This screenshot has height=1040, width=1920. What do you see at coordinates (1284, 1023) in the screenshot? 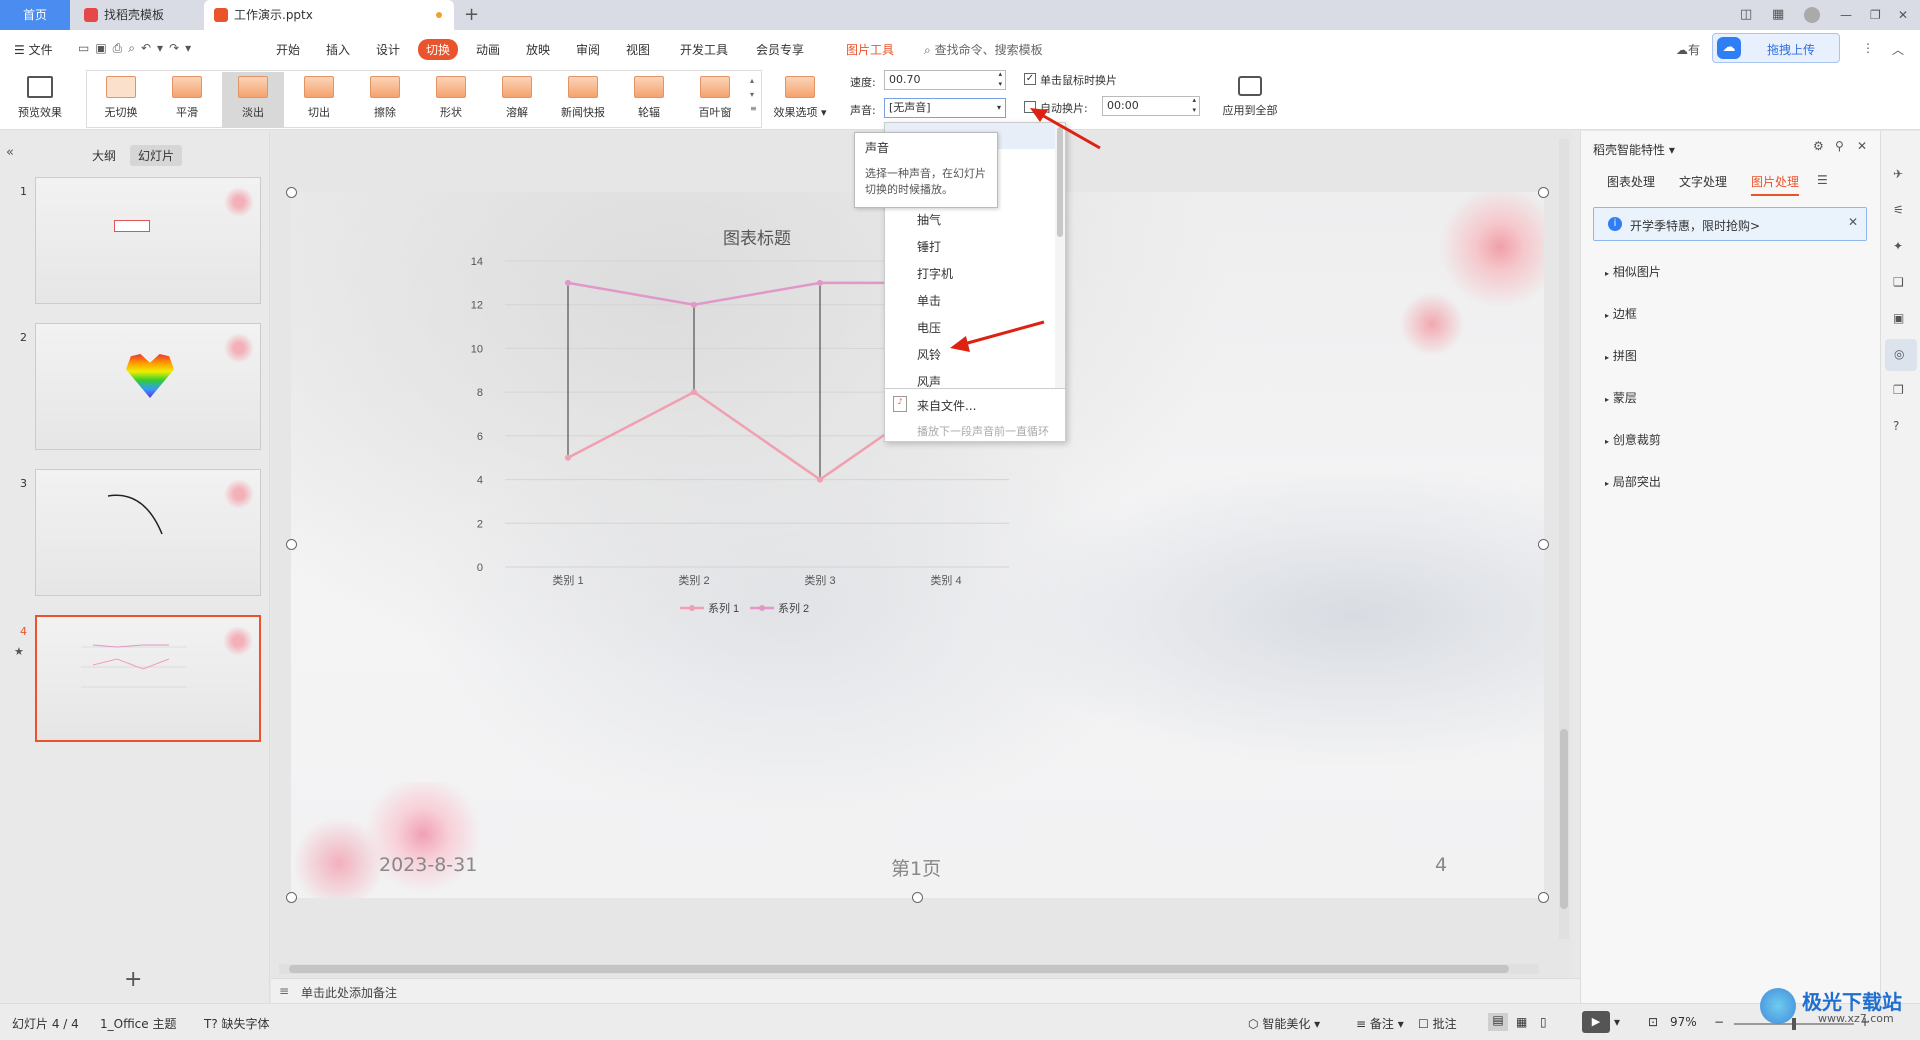
I see `smart-beautify: ⬡ 智能美化 ▾` at bounding box center [1284, 1023].